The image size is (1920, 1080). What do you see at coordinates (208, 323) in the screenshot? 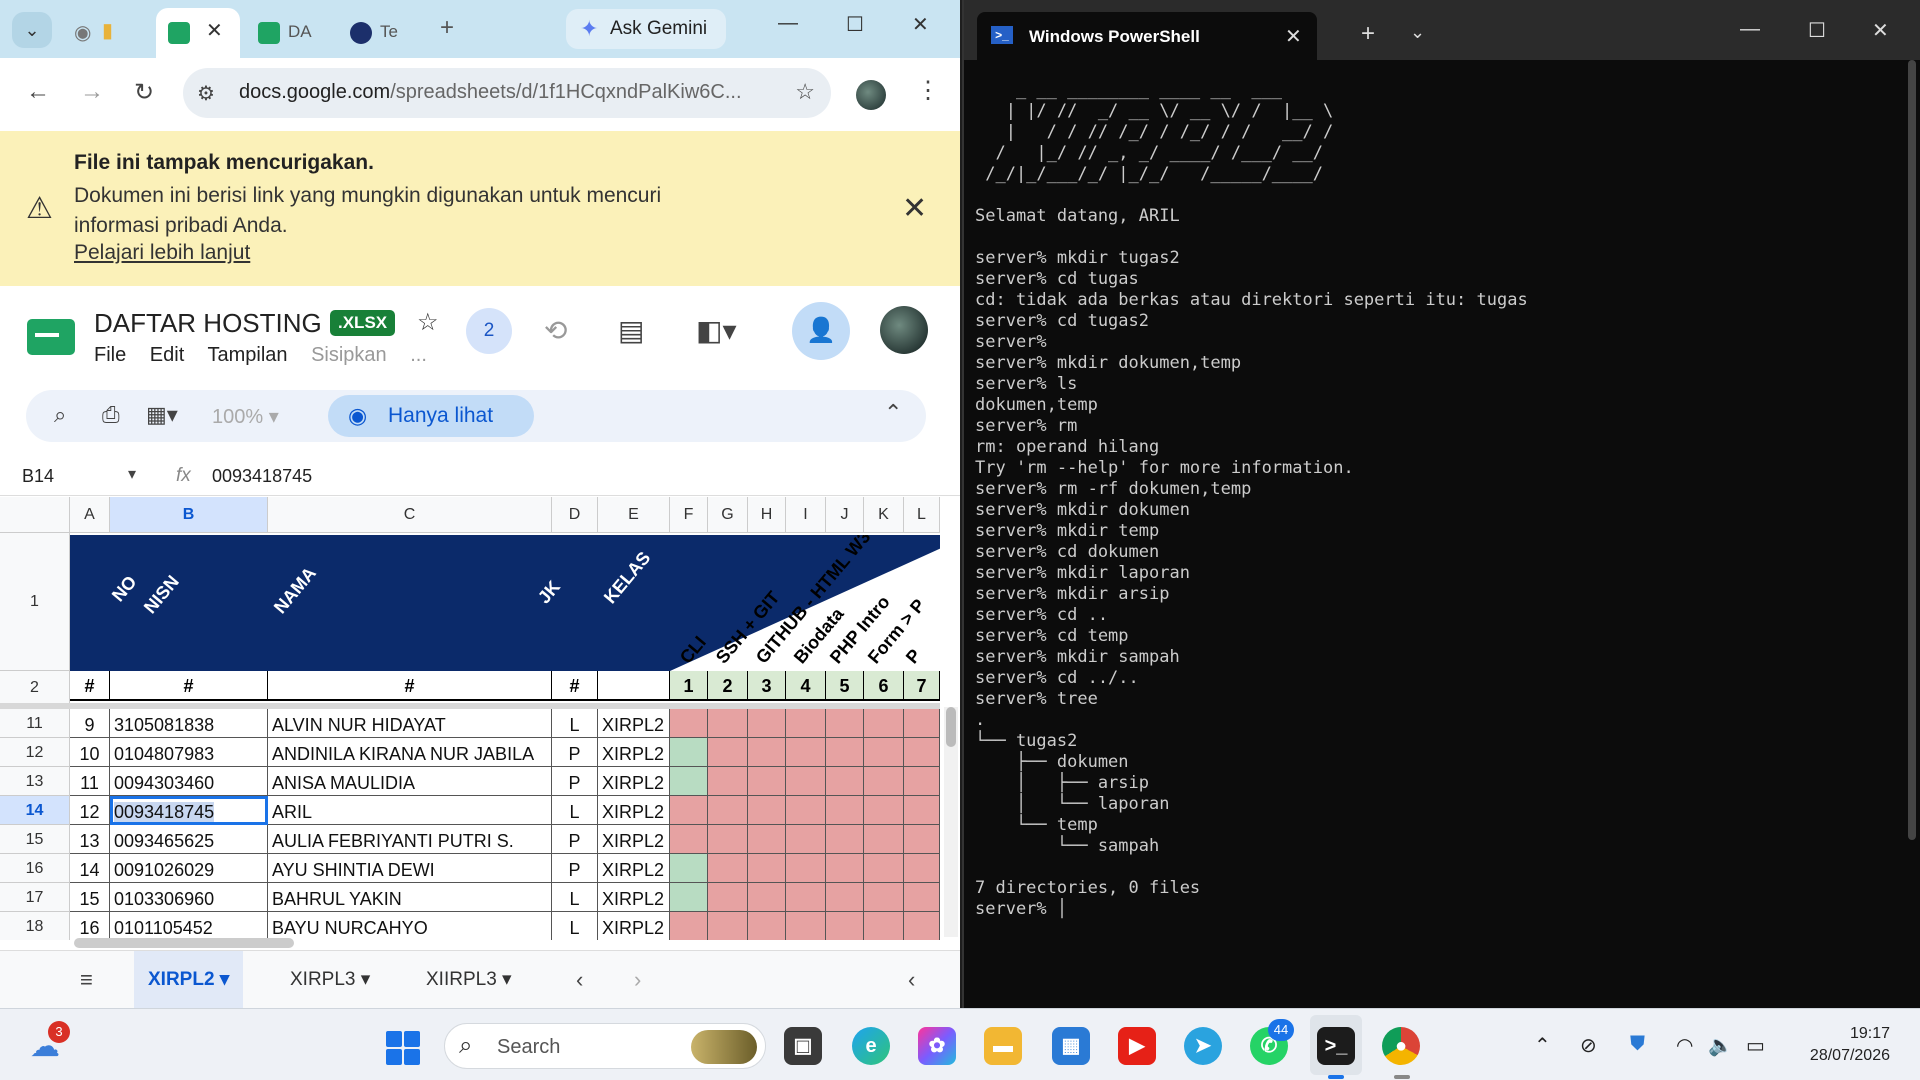
I see `document-title: DAFTAR HOSTING` at bounding box center [208, 323].